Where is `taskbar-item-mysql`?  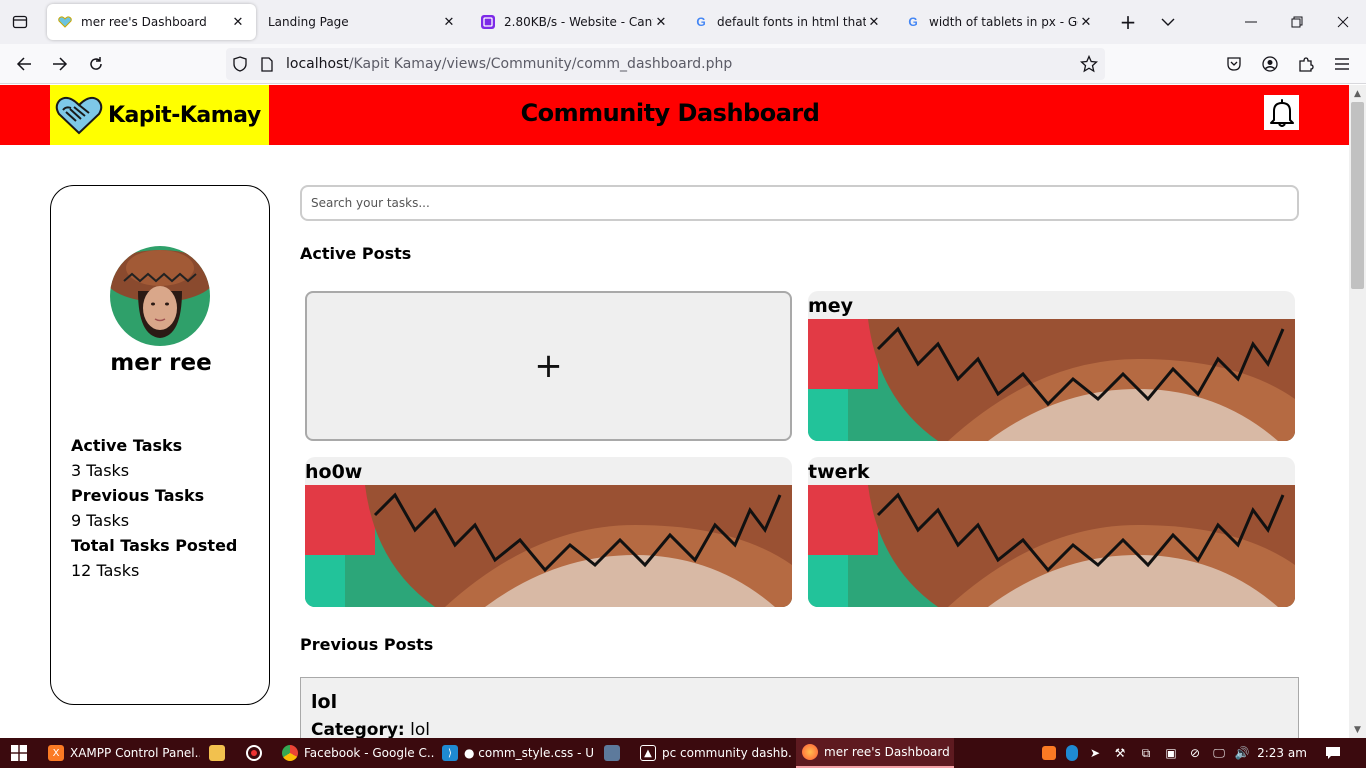
taskbar-item-mysql is located at coordinates (614, 753).